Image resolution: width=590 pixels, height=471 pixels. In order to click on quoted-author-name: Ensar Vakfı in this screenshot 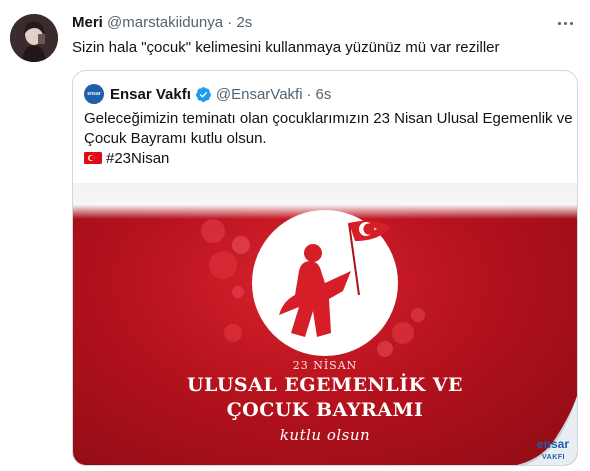, I will do `click(150, 94)`.